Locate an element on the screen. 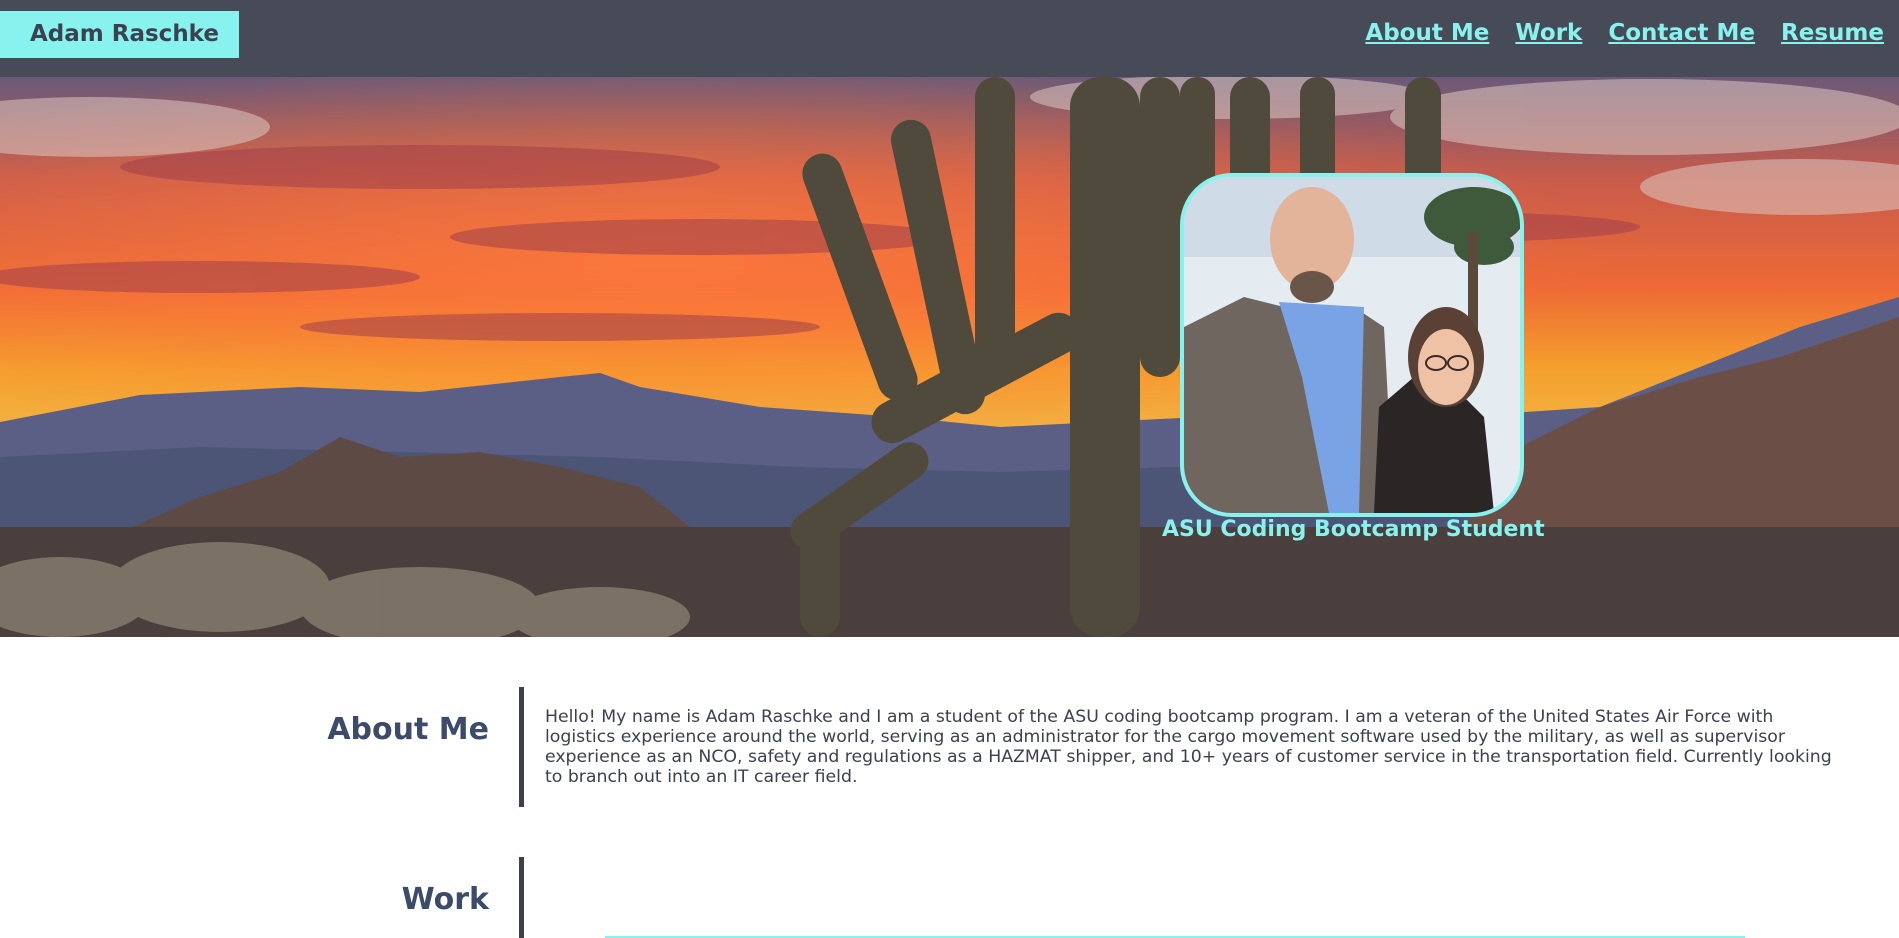  nav-link-resume: Resume is located at coordinates (1832, 33).